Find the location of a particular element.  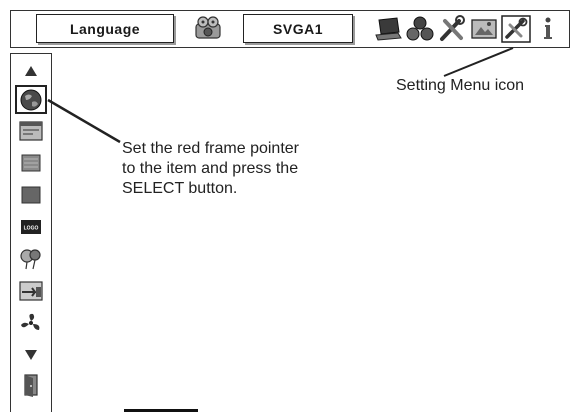

menu-bar: Language SVGA1 is located at coordinates (290, 29).